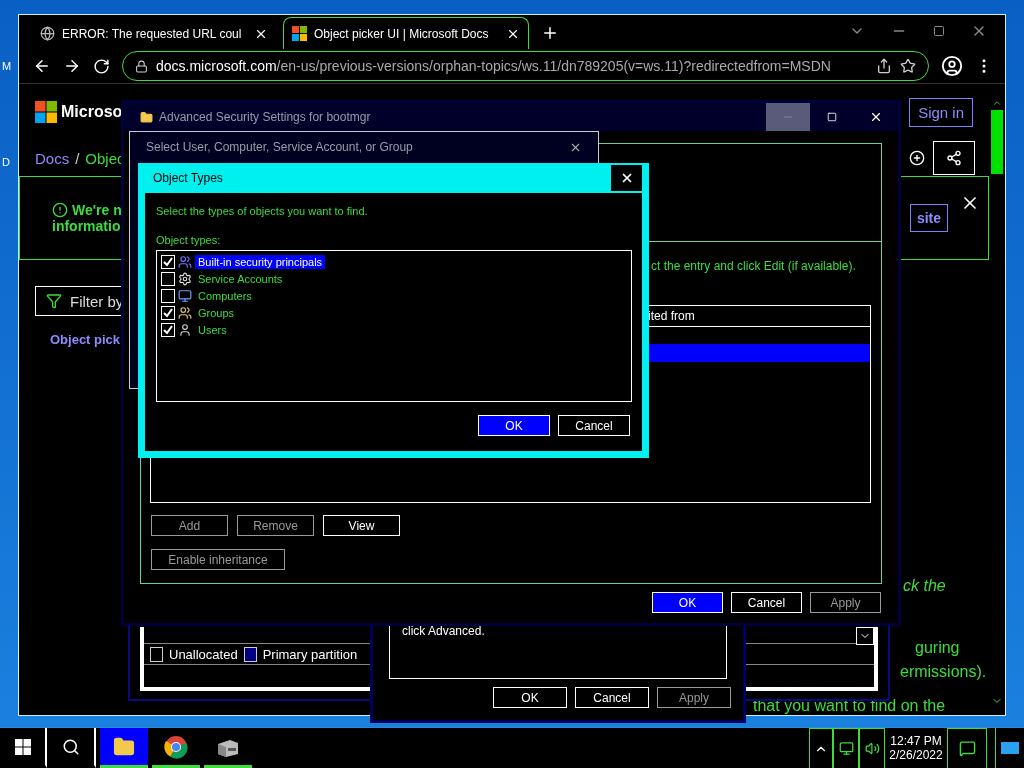  I want to click on legend-label: Unallocated, so click(203, 654).